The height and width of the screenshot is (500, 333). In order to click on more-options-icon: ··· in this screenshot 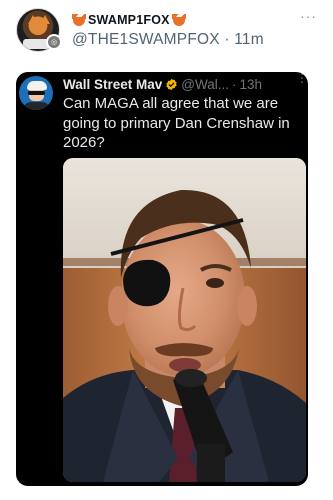, I will do `click(308, 16)`.